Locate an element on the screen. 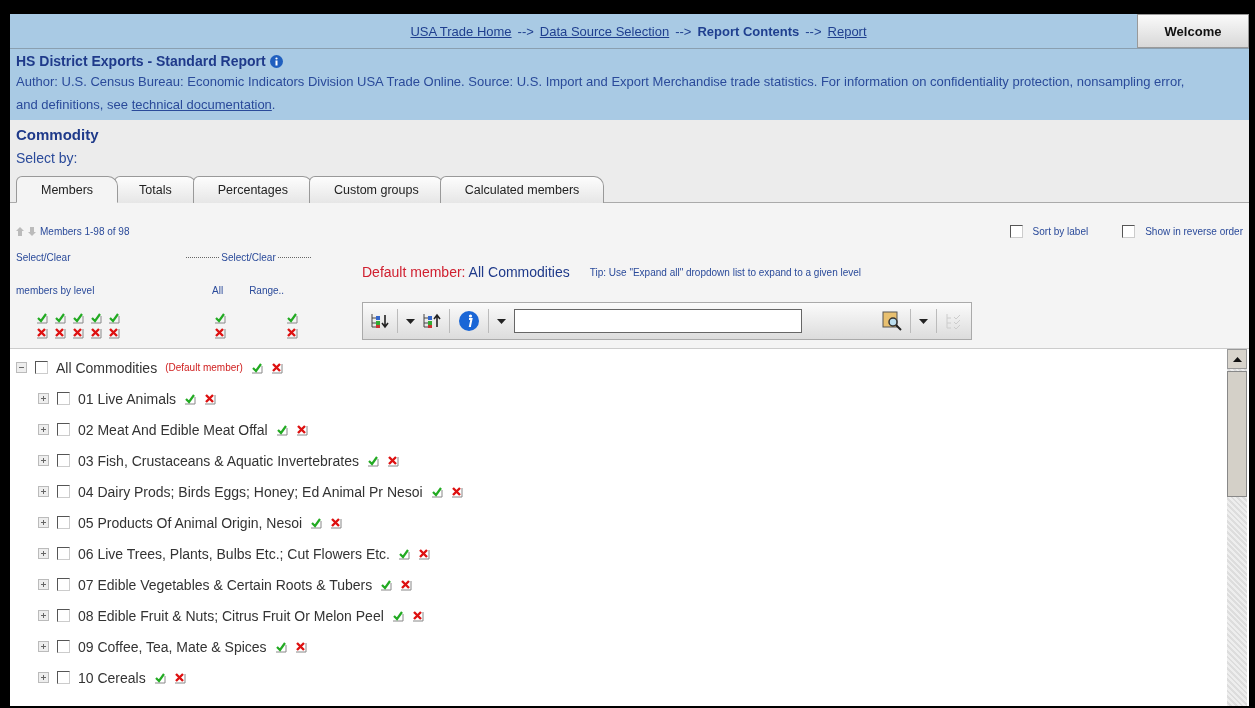 The height and width of the screenshot is (708, 1255). tree-item: 03 Fish, Crustaceans & Aquatic Invertebrates is located at coordinates (218, 460).